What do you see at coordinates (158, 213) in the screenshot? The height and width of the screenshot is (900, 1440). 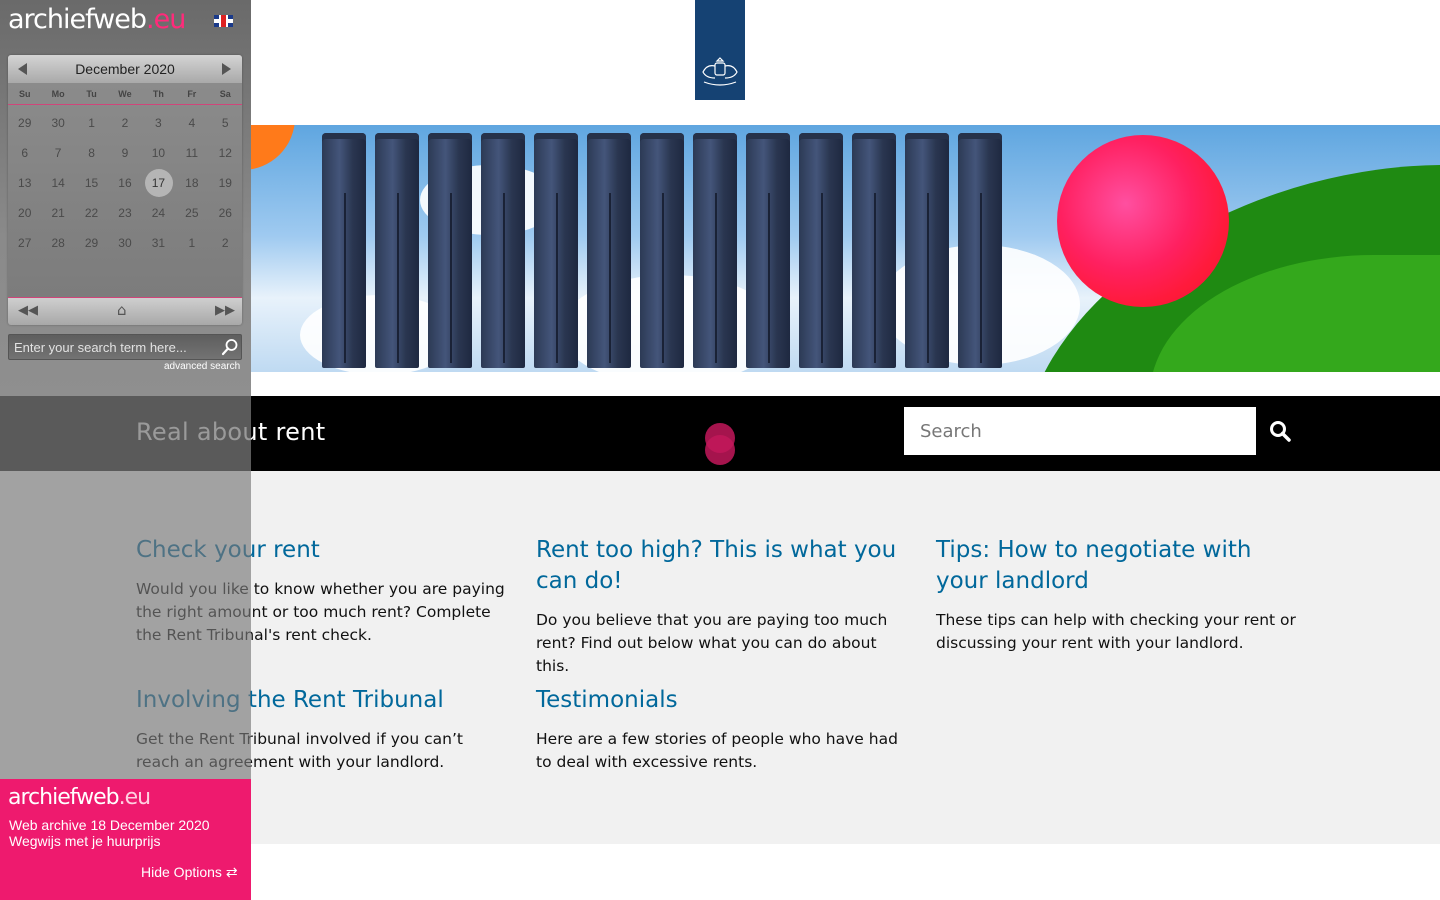 I see `calendar-day: 24` at bounding box center [158, 213].